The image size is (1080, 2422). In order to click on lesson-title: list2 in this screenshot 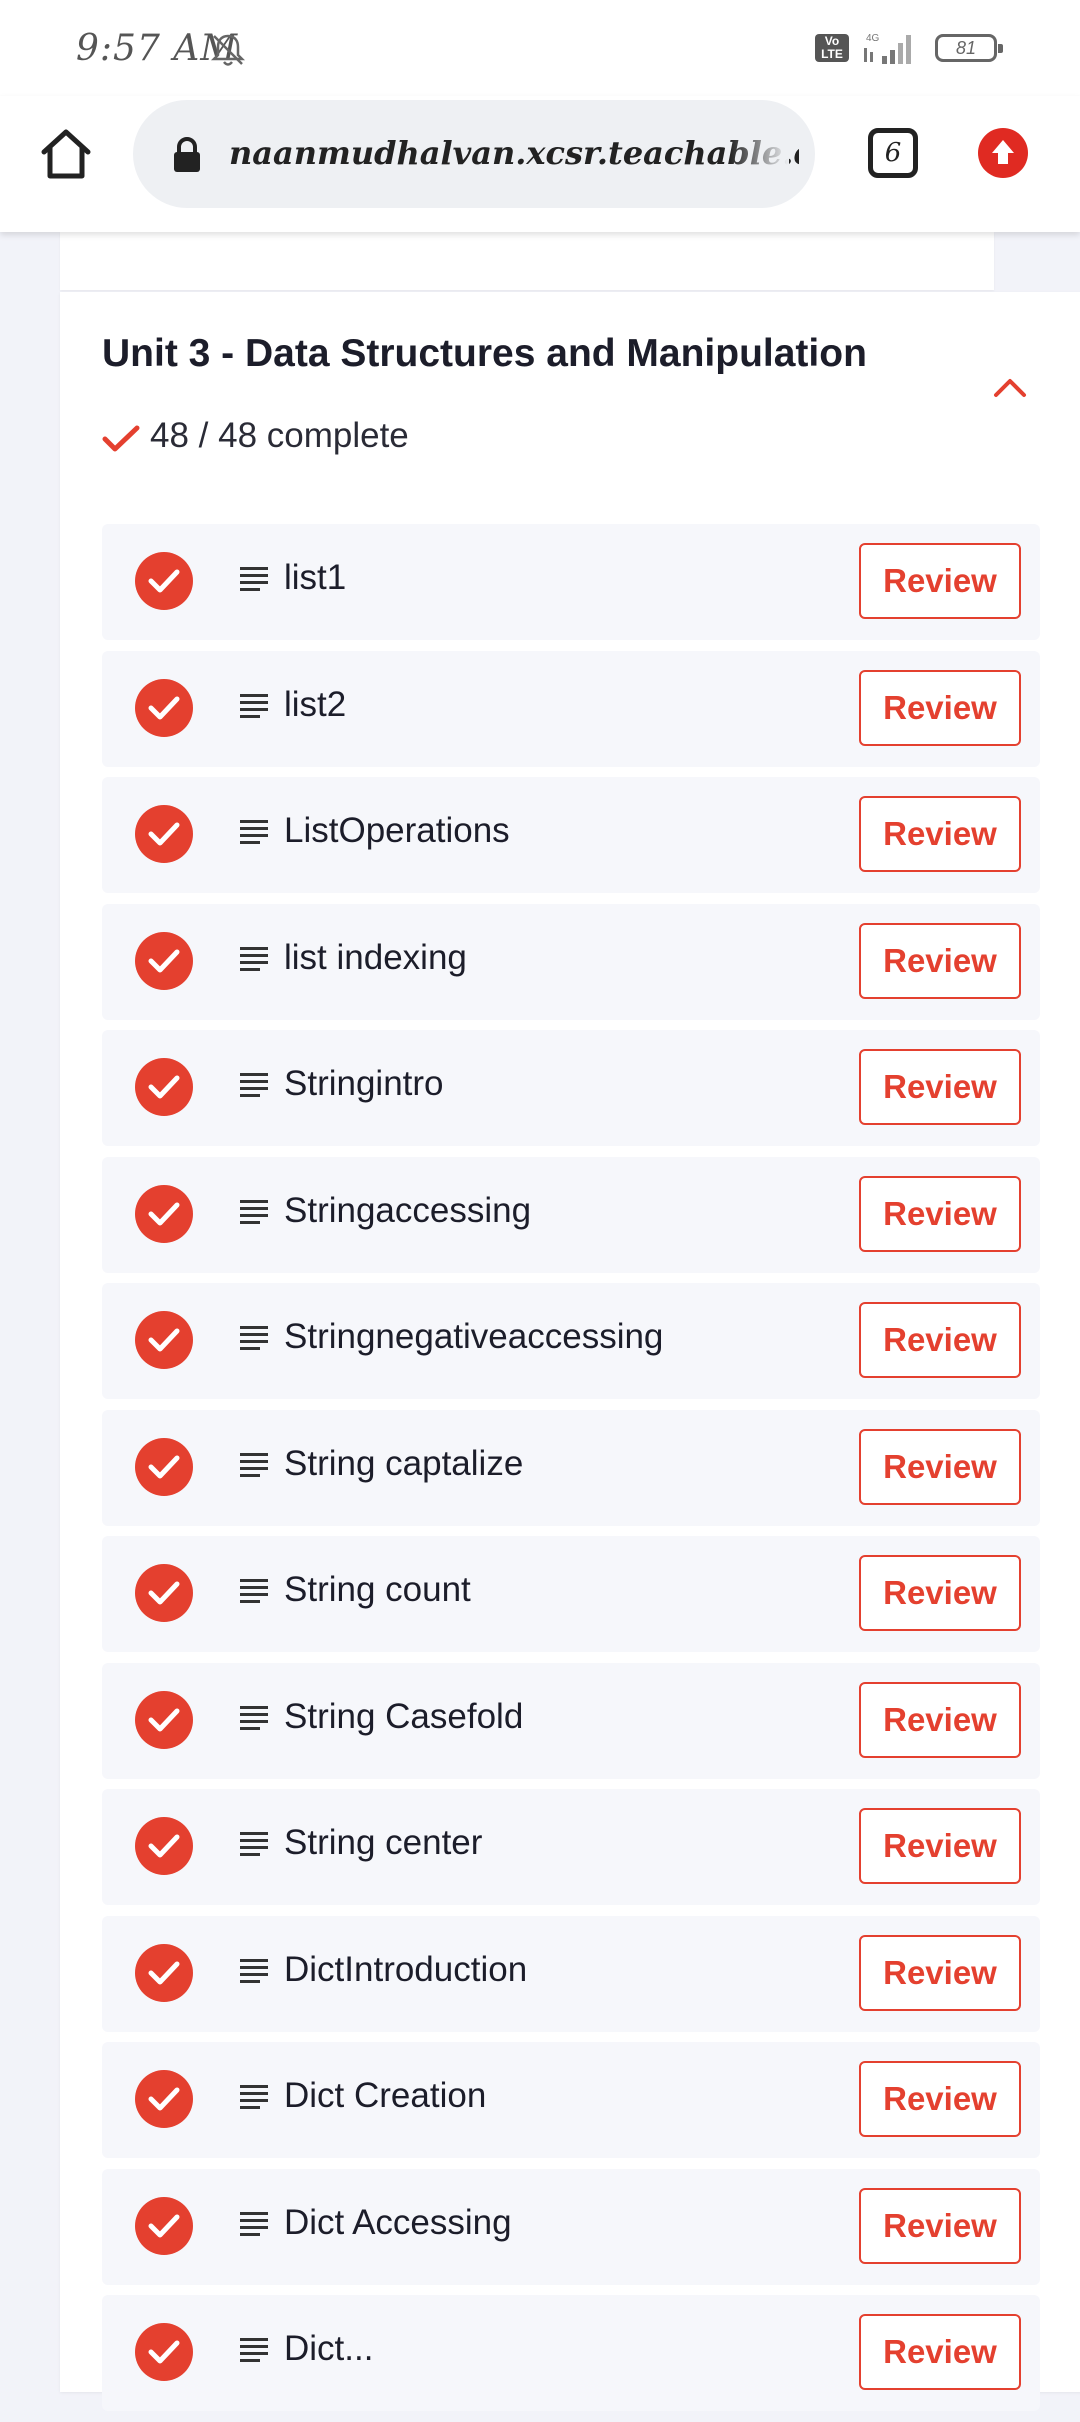, I will do `click(315, 705)`.